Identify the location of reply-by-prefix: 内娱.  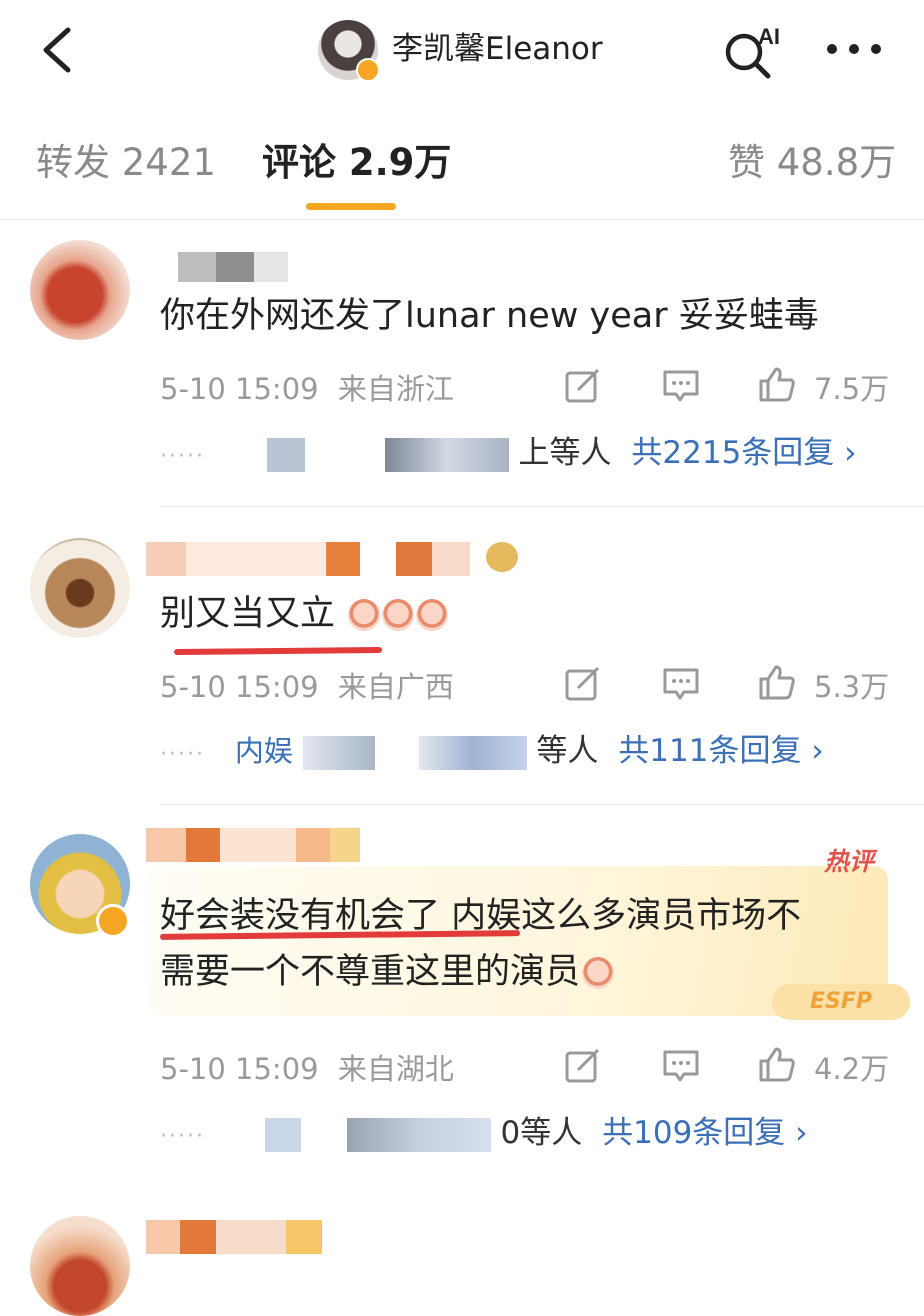
(263, 751).